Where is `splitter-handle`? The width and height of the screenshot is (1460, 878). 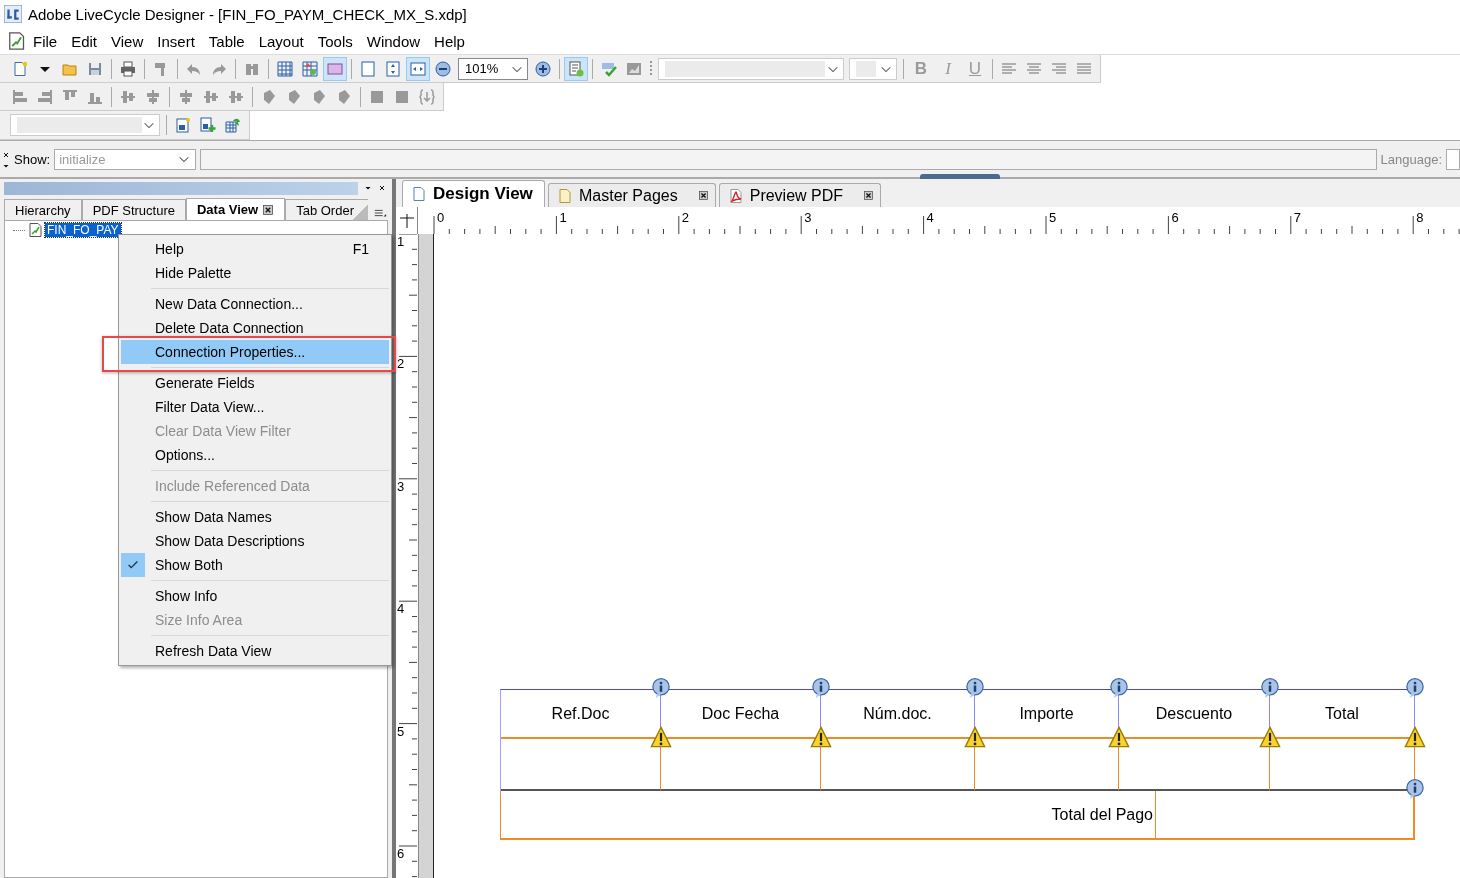
splitter-handle is located at coordinates (960, 176).